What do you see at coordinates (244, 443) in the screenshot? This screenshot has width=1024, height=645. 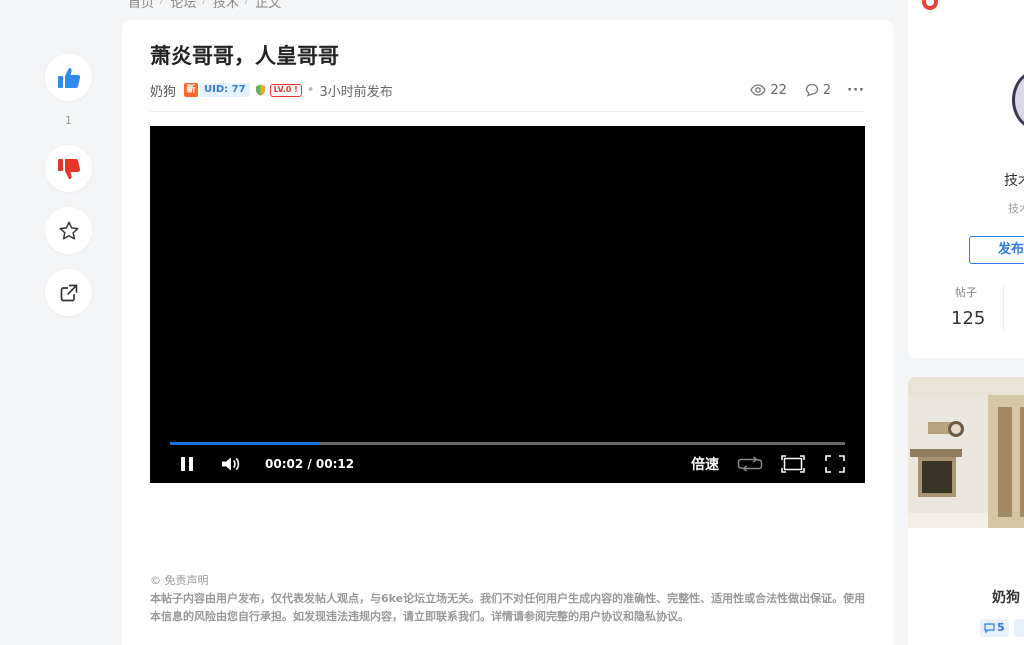 I see `video-progress-fill` at bounding box center [244, 443].